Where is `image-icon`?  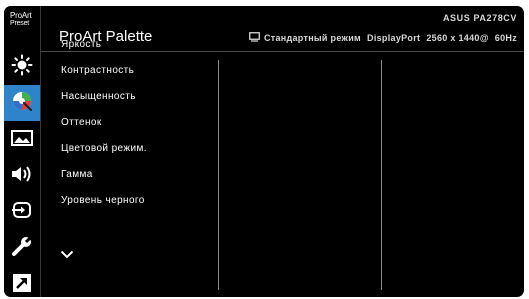
image-icon is located at coordinates (22, 140).